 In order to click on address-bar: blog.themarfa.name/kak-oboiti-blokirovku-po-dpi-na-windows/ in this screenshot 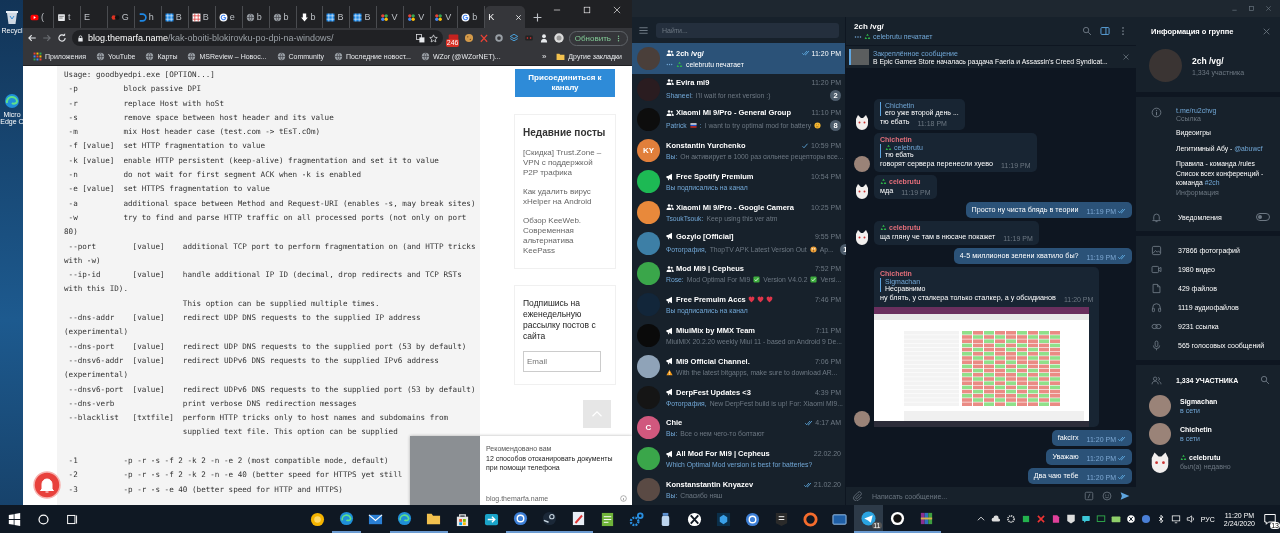, I will do `click(257, 38)`.